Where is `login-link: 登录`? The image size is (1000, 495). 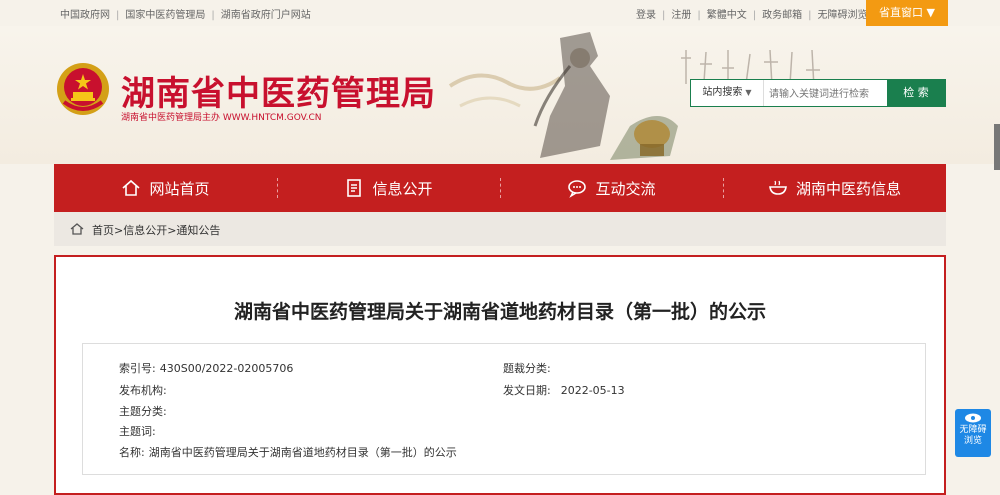
login-link: 登录 is located at coordinates (646, 15).